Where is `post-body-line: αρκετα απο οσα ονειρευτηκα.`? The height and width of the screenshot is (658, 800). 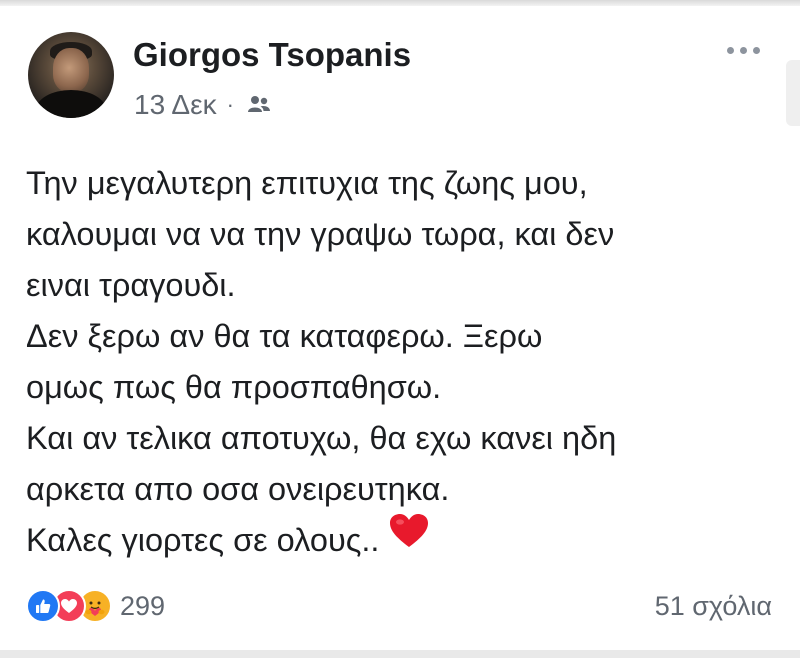 post-body-line: αρκετα απο οσα ονειρευτηκα. is located at coordinates (238, 489).